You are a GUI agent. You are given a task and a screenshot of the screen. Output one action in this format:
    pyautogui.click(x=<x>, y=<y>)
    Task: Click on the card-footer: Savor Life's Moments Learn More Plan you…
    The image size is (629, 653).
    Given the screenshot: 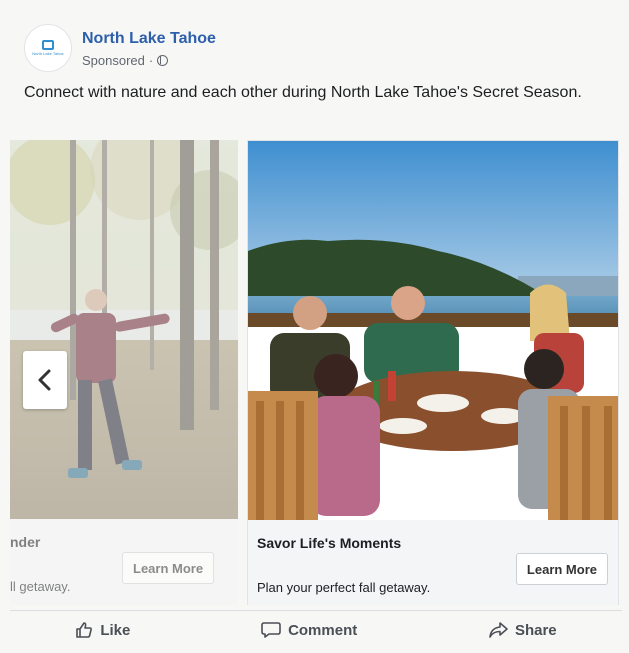 What is the action you would take?
    pyautogui.click(x=433, y=562)
    